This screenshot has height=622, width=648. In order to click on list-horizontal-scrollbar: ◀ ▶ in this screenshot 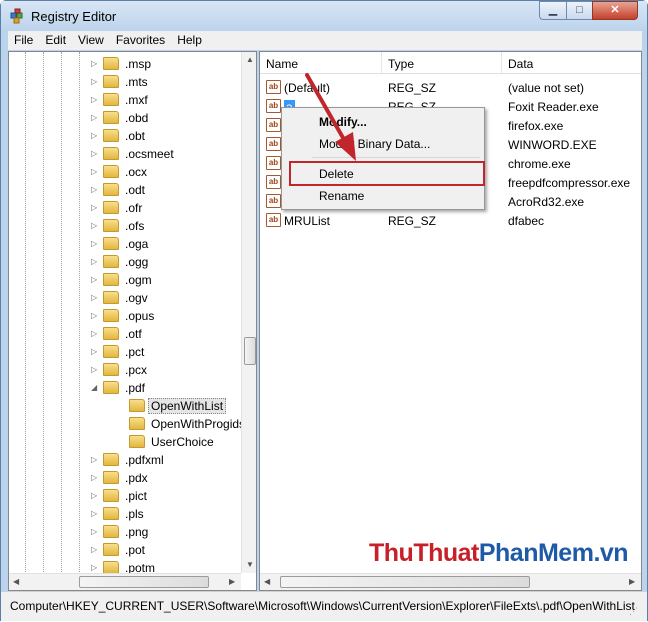, I will do `click(450, 581)`.